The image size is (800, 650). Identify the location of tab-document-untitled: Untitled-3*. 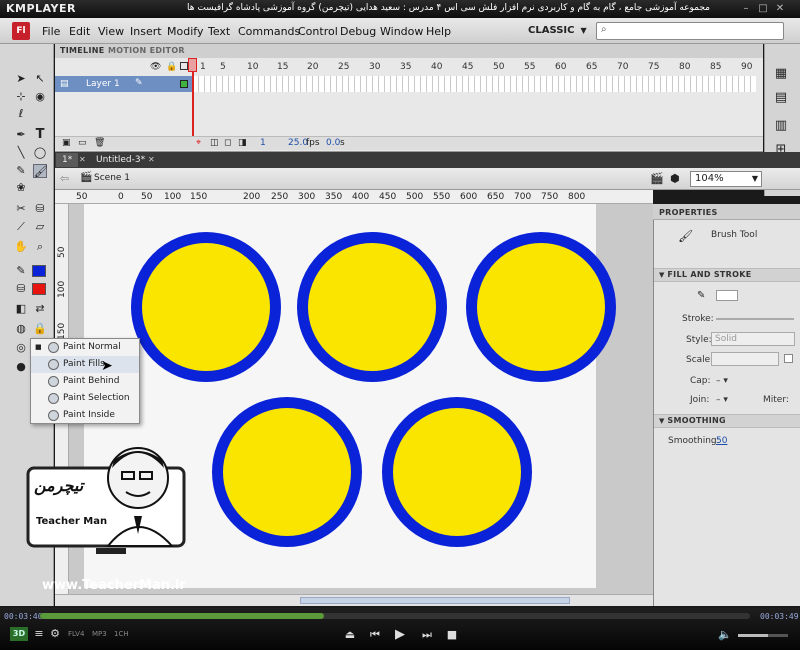
(120, 160).